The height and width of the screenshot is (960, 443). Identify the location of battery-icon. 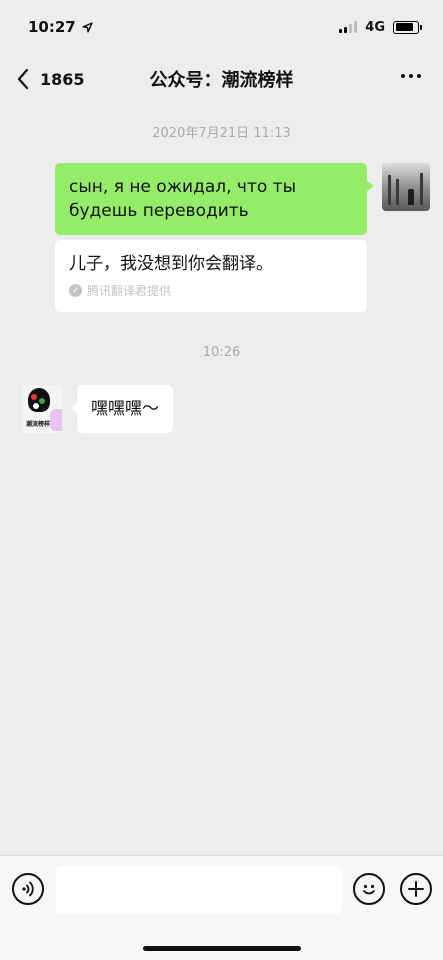
(407, 27).